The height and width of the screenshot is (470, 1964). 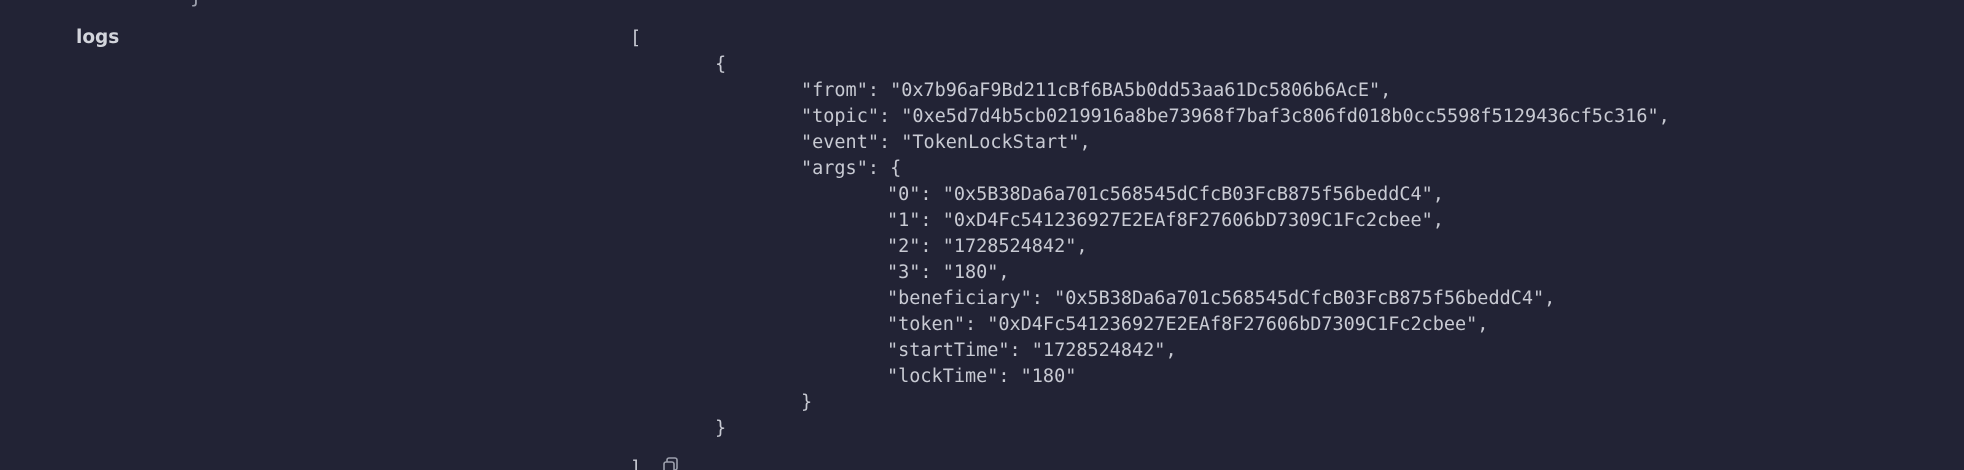 I want to click on copy-icon-glyph, so click(x=670, y=463).